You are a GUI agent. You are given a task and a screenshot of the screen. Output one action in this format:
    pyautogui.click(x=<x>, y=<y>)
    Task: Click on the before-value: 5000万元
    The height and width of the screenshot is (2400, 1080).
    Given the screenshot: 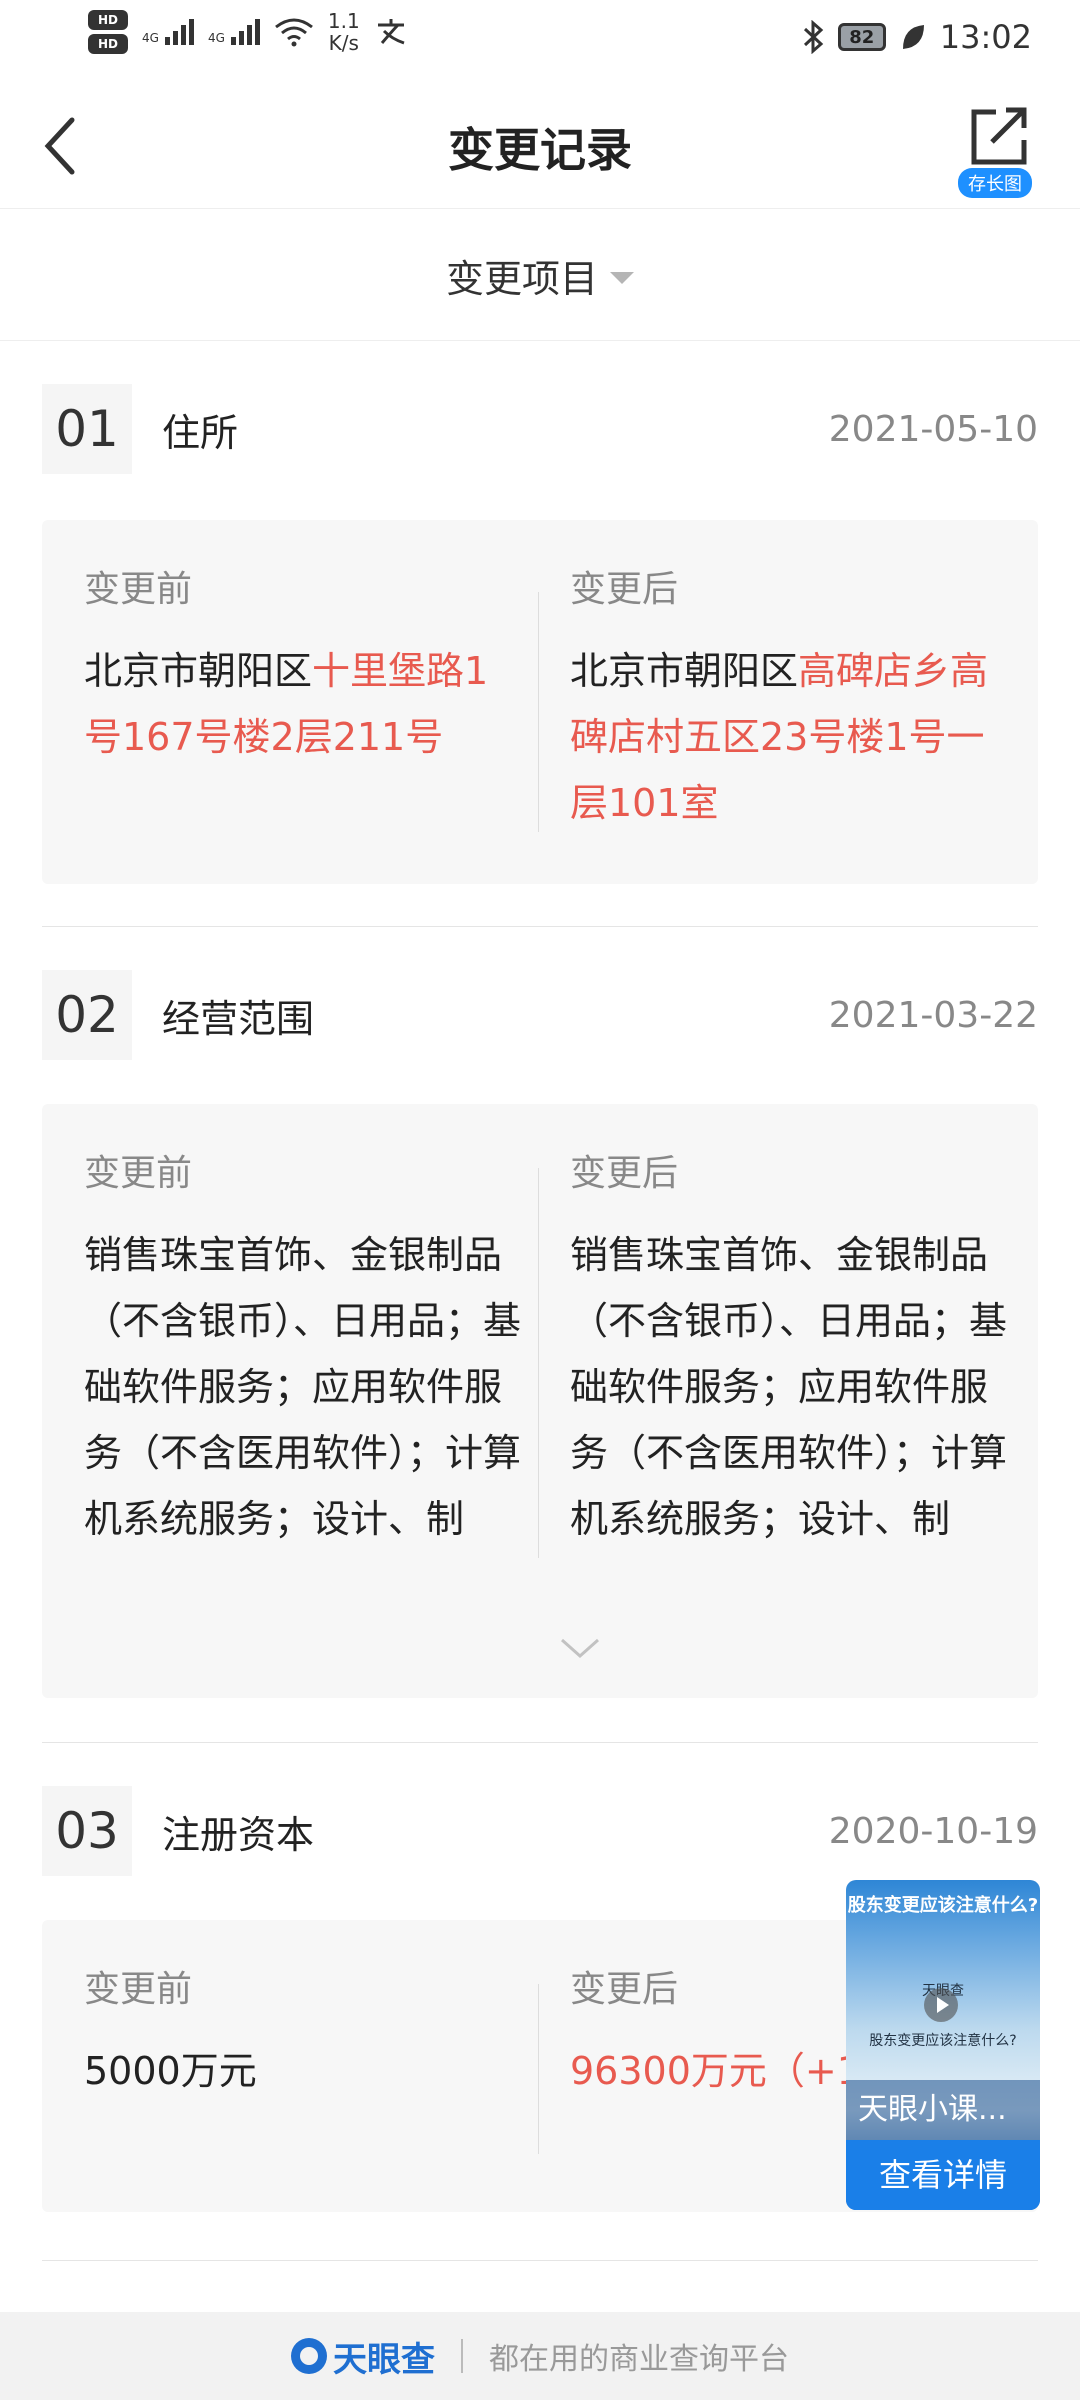 What is the action you would take?
    pyautogui.click(x=170, y=2071)
    